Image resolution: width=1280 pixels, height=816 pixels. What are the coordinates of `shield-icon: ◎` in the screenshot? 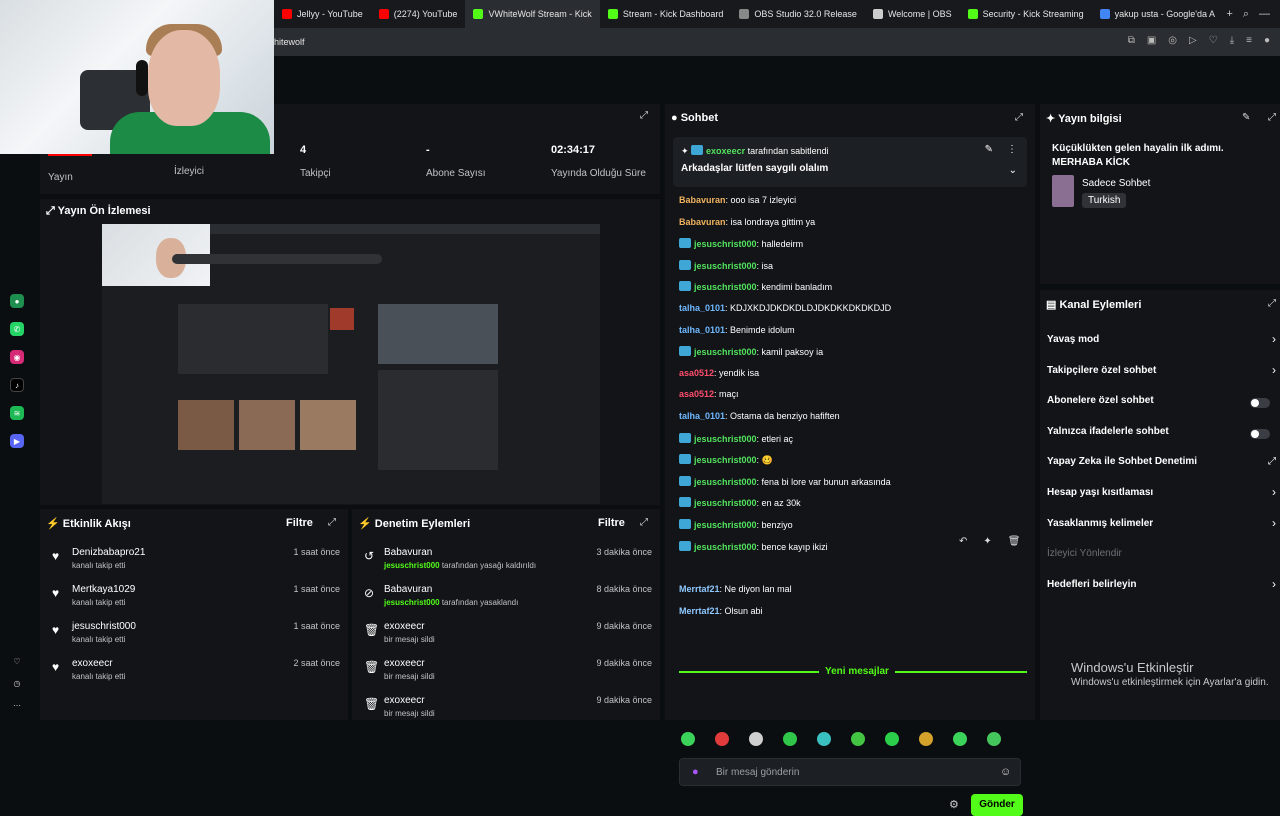 It's located at (1172, 40).